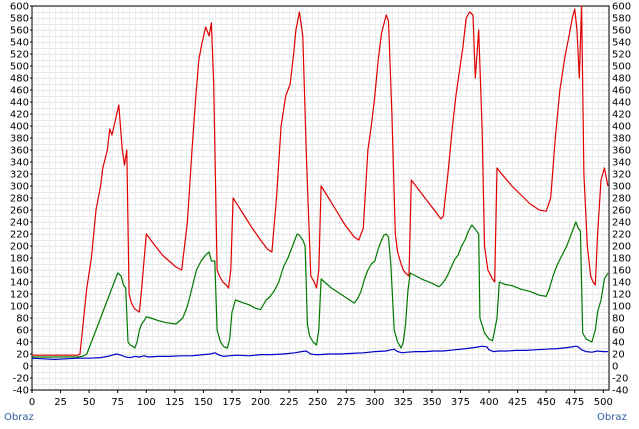 The height and width of the screenshot is (429, 639). Describe the element at coordinates (21, 391) in the screenshot. I see `y-tick-label-left: -40` at that location.